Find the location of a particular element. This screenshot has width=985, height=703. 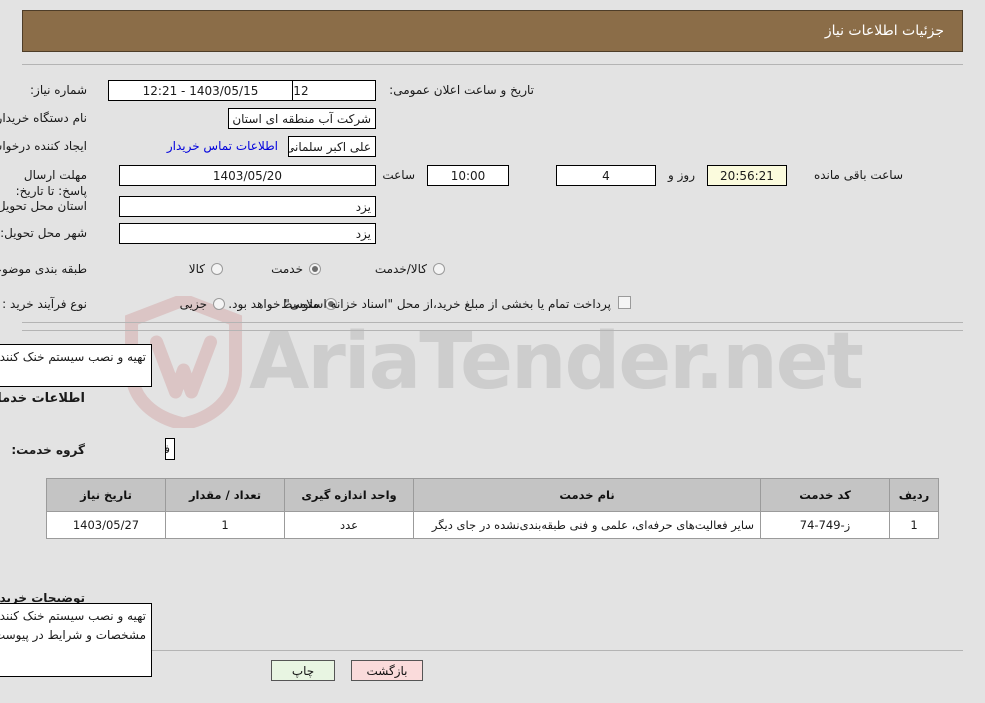

cell-row-no: 1 is located at coordinates (914, 525).